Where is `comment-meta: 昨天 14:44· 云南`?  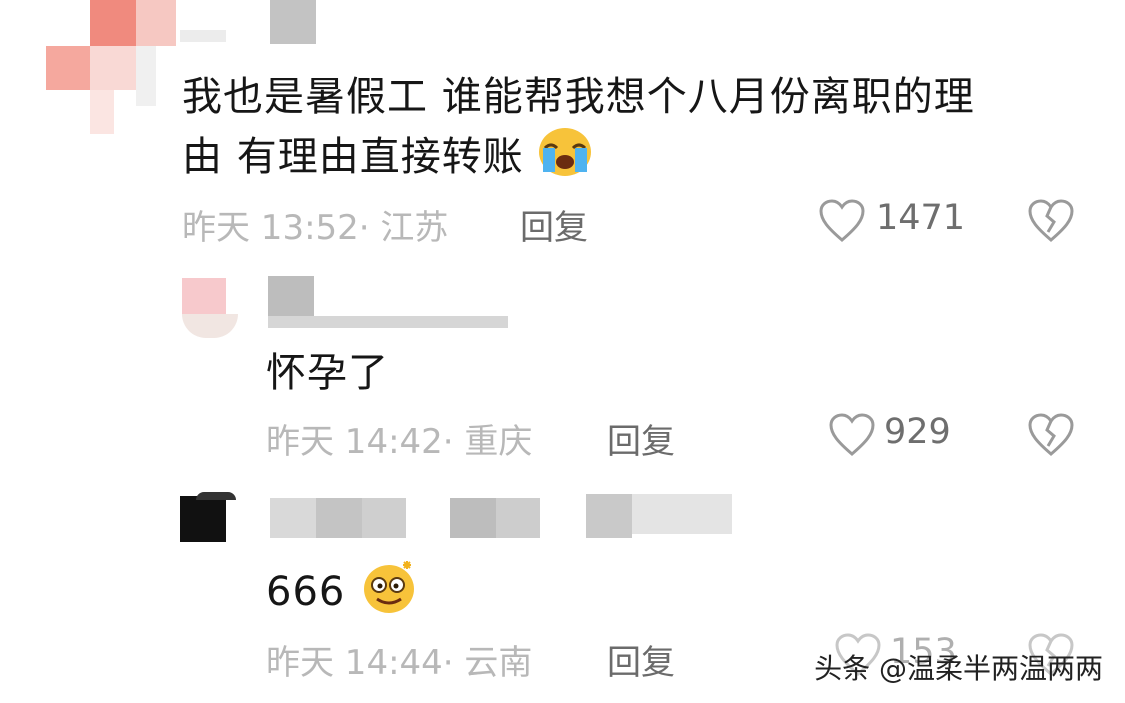
comment-meta: 昨天 14:44· 云南 is located at coordinates (399, 659).